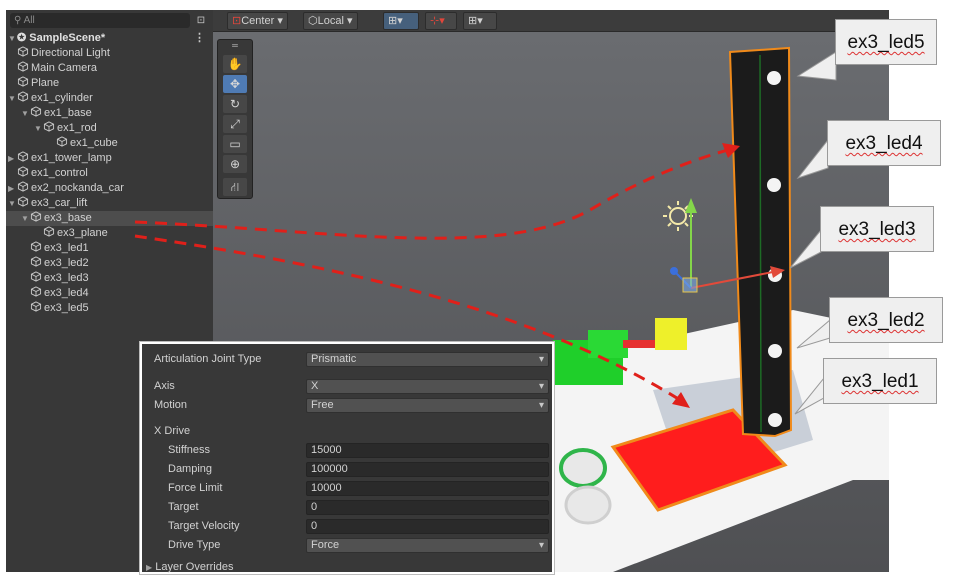 This screenshot has width=971, height=582. I want to click on target-label: Target, so click(183, 507).